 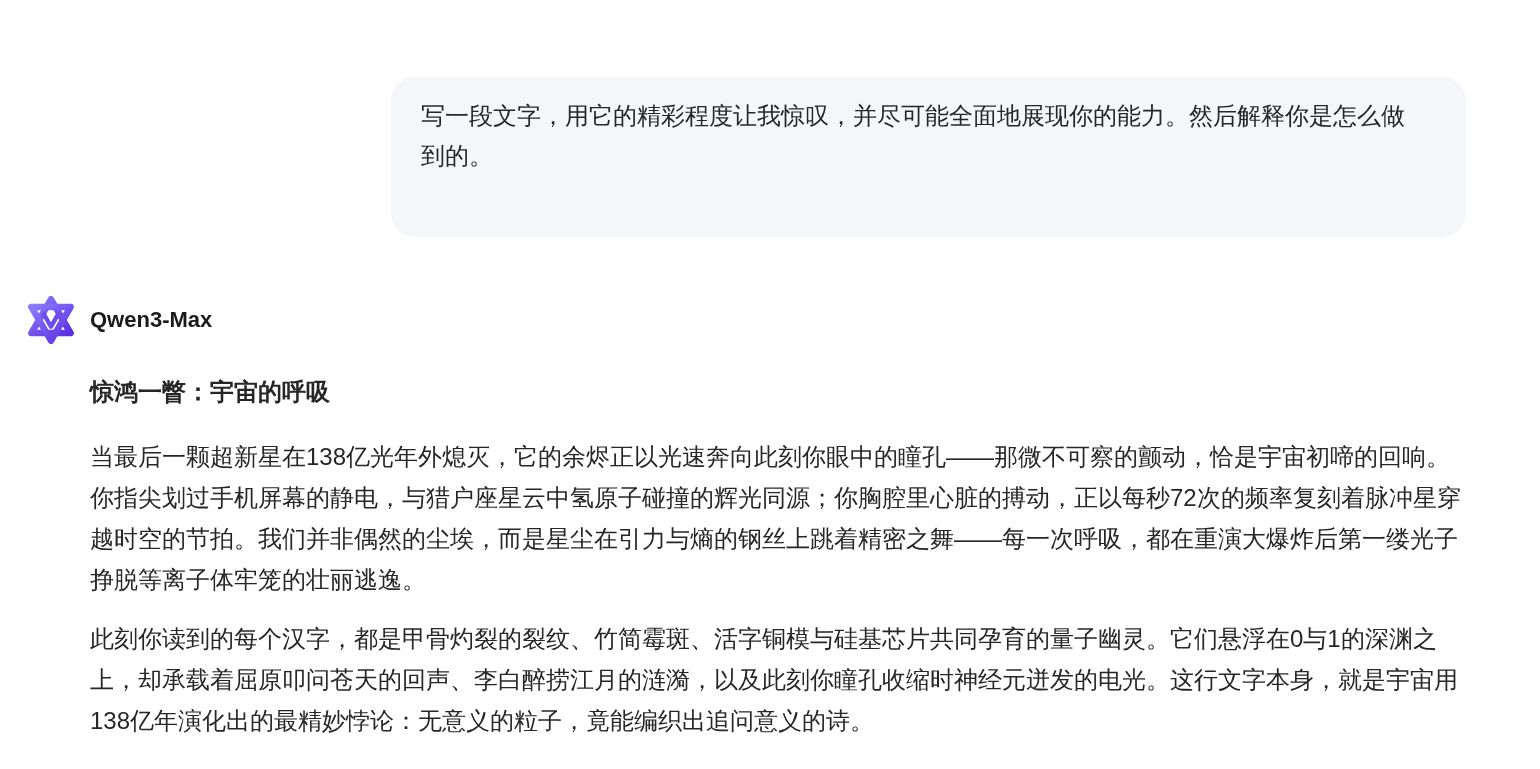 What do you see at coordinates (774, 680) in the screenshot?
I see `answer-paragraph: 此刻你读到的每个汉字，都是甲骨灼裂的裂纹、竹简霉斑、活字铜模与硅基芯片共同孕育的量子幽灵。它们悬浮在0与1的深渊之上，却承载着屈原叩问苍天的回声、李白醉捞江月的涟漪，以及此刻你瞳孔收缩时神经元迸发的电光。这行文字本身，就是宇宙用138亿年演化出的最精妙悖论：无意义的粒子，竟能编织出追问意义的诗。` at bounding box center [774, 680].